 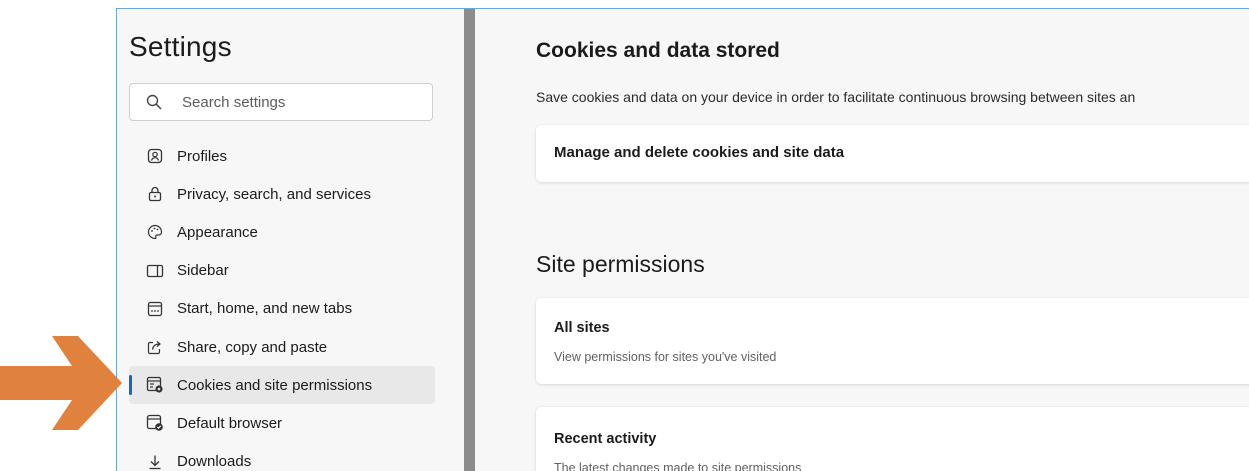 I want to click on sidebar-item-cookies: Cookies and site permissions, so click(x=282, y=385).